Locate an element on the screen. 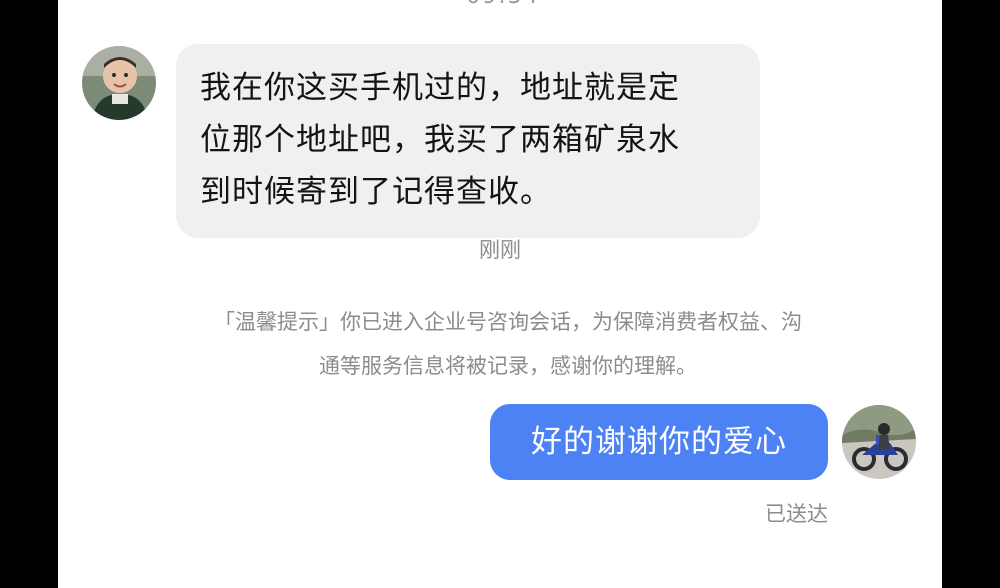  user-avatar is located at coordinates (879, 442).